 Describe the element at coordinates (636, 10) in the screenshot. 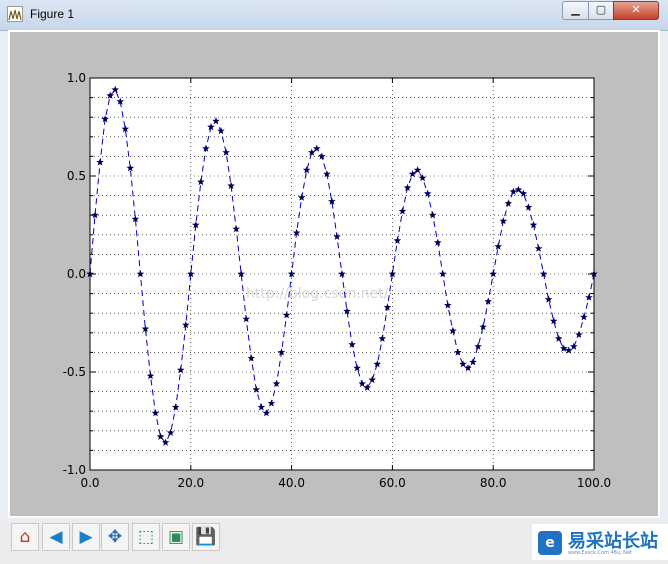

I see `close-button: ✕` at that location.